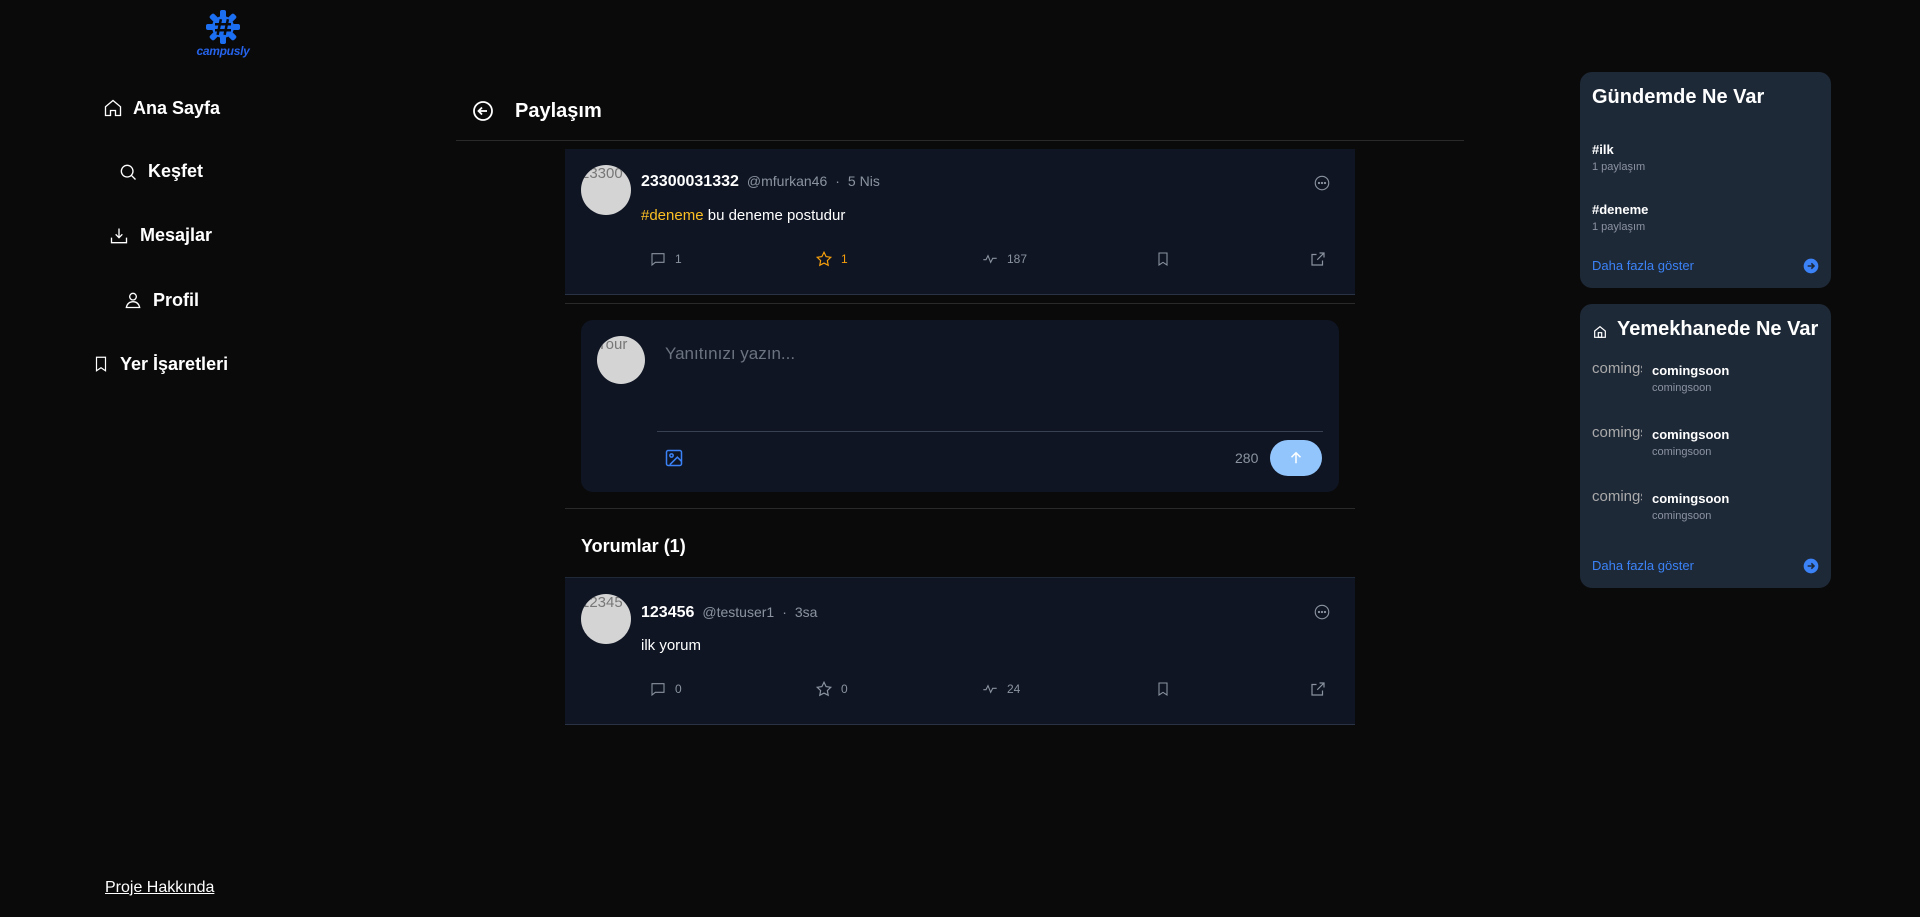 The image size is (1920, 917). What do you see at coordinates (159, 888) in the screenshot?
I see `about-project-link: Proje Hakkında` at bounding box center [159, 888].